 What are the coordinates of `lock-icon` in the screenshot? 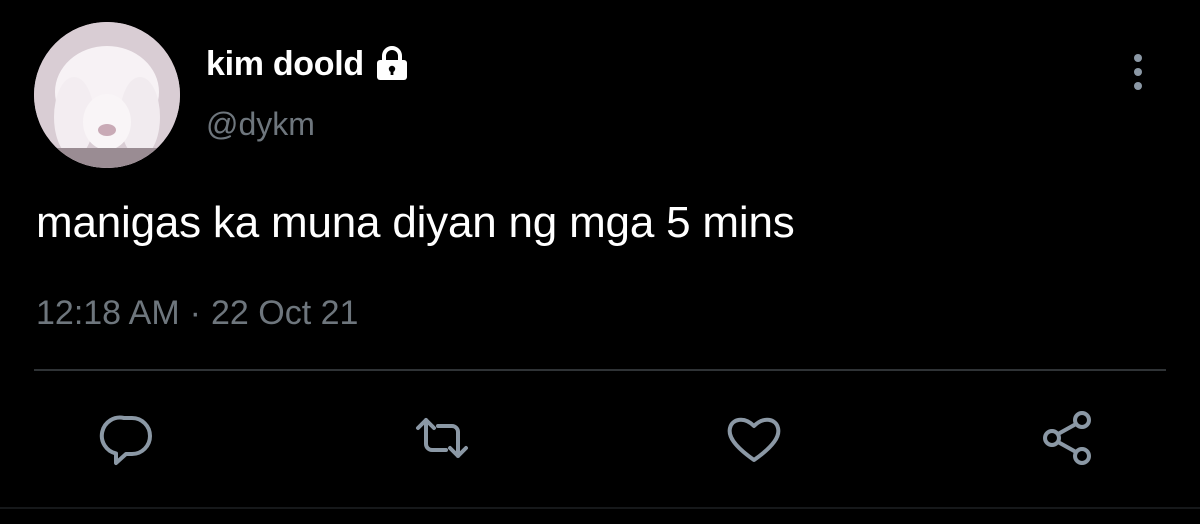 It's located at (392, 64).